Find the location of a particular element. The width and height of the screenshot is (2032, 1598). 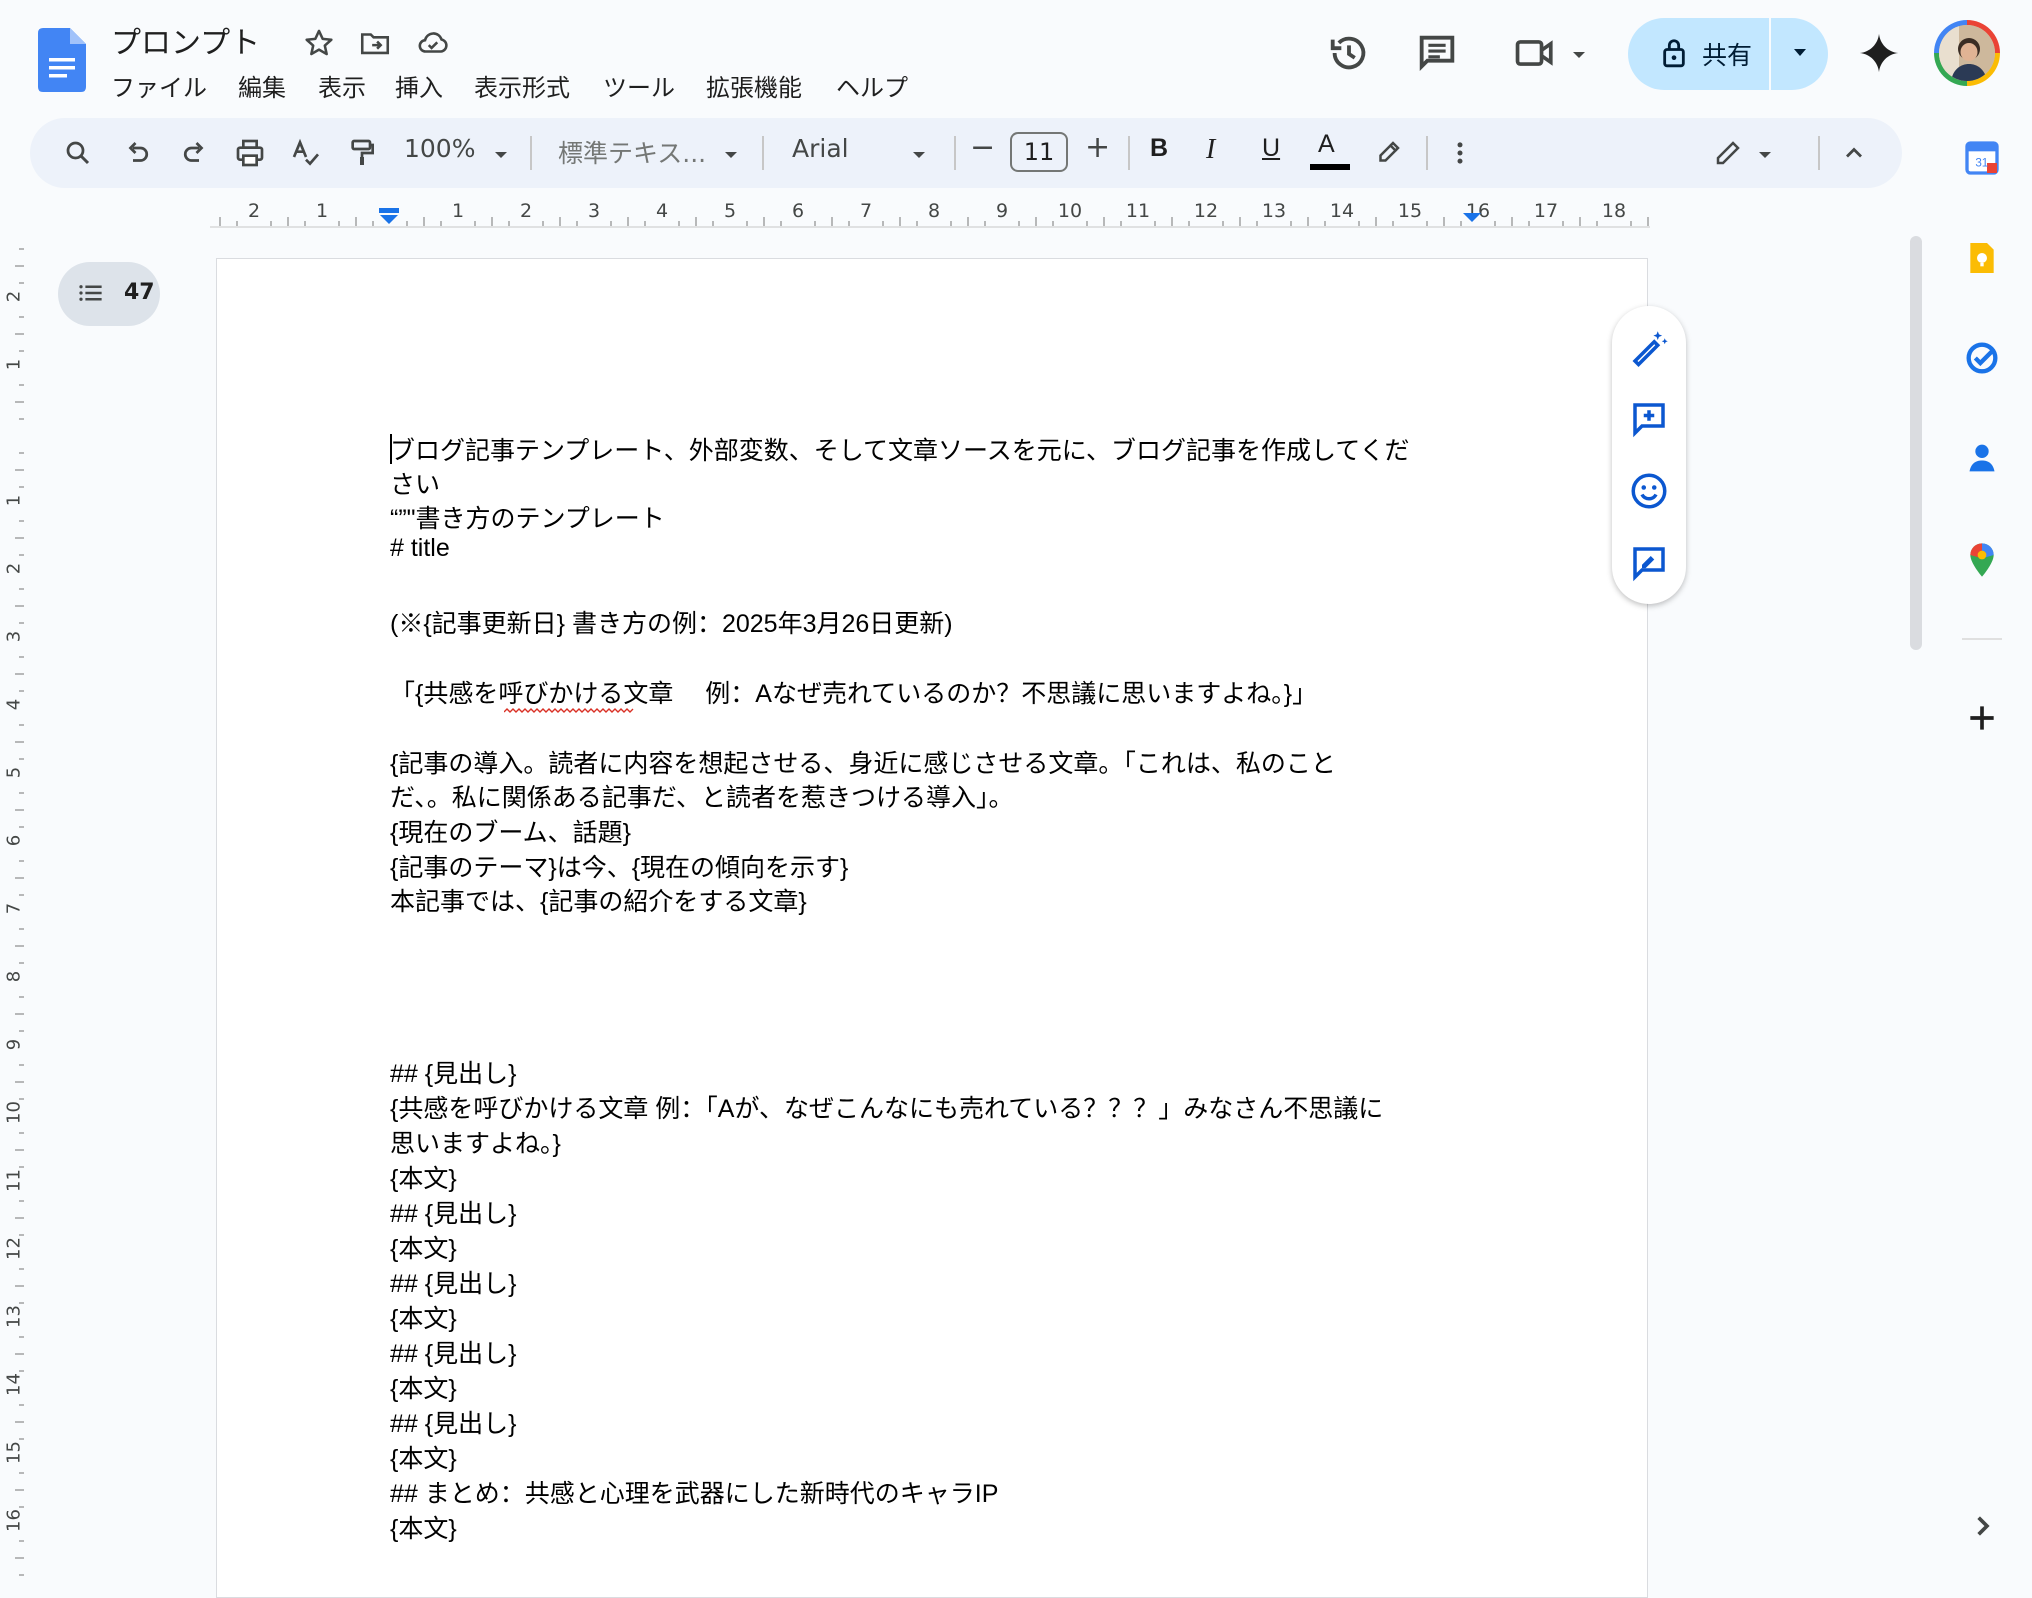

emoji-reaction-icon is located at coordinates (1649, 491).